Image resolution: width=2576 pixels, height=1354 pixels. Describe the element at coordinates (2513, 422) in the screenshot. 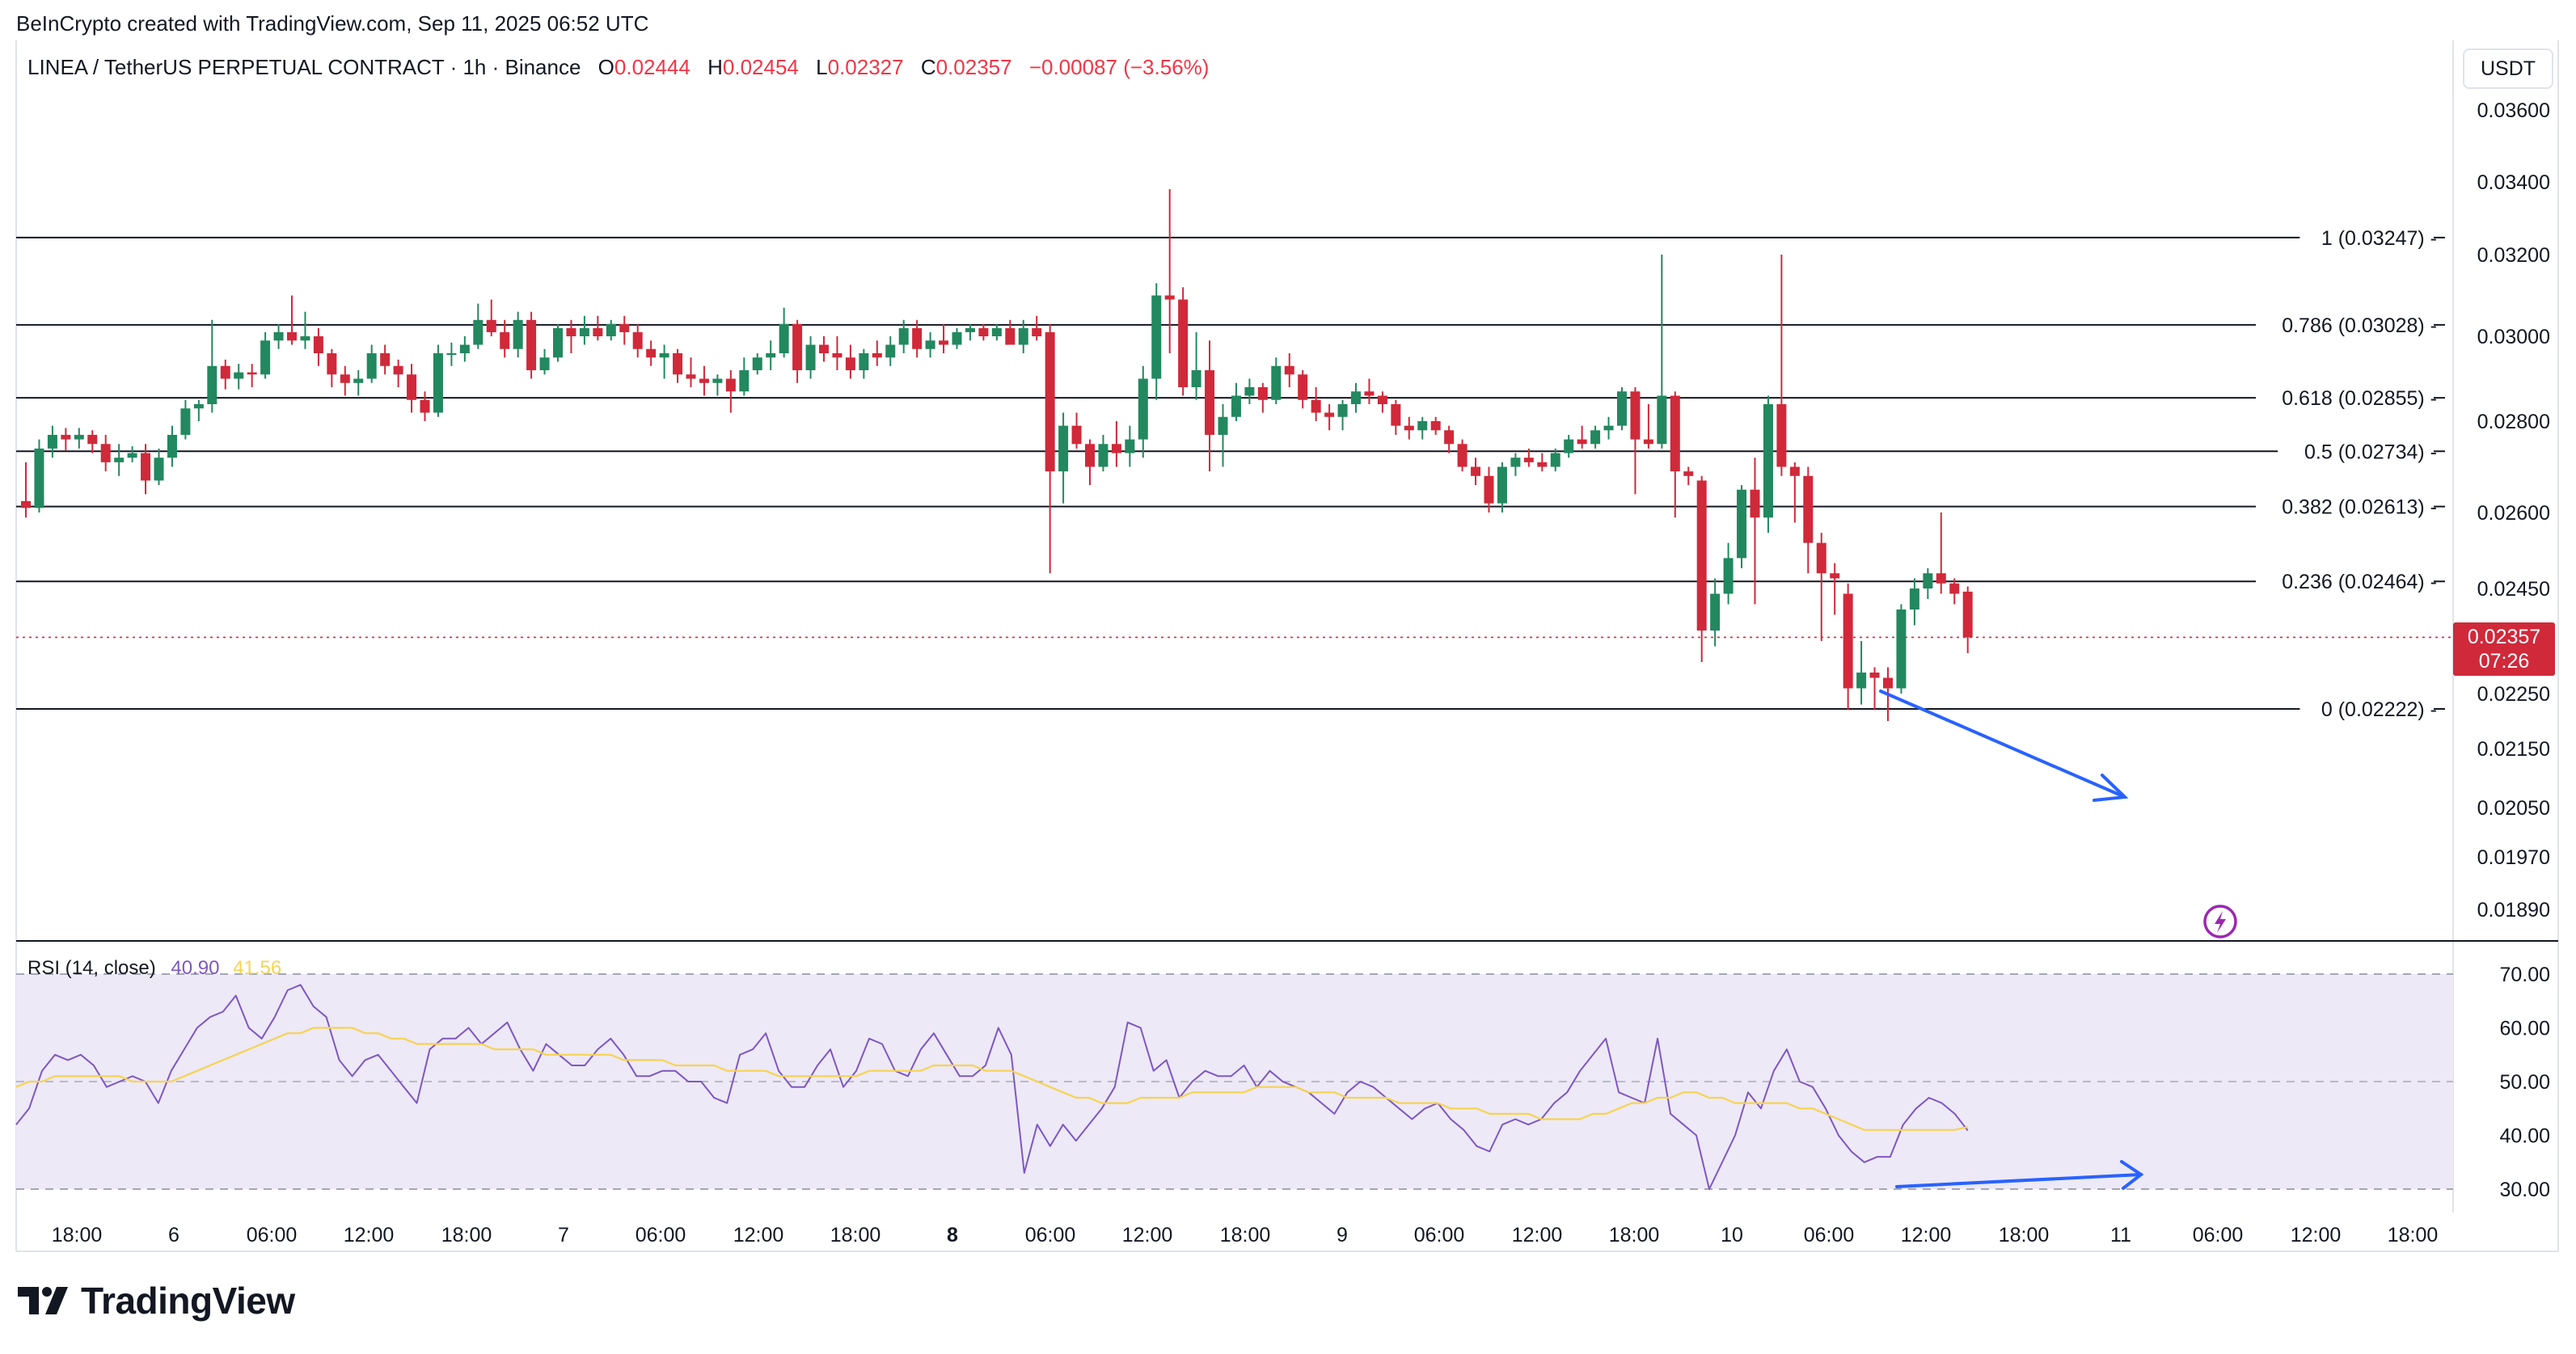

I see `price-axis-label: 0.02800` at that location.